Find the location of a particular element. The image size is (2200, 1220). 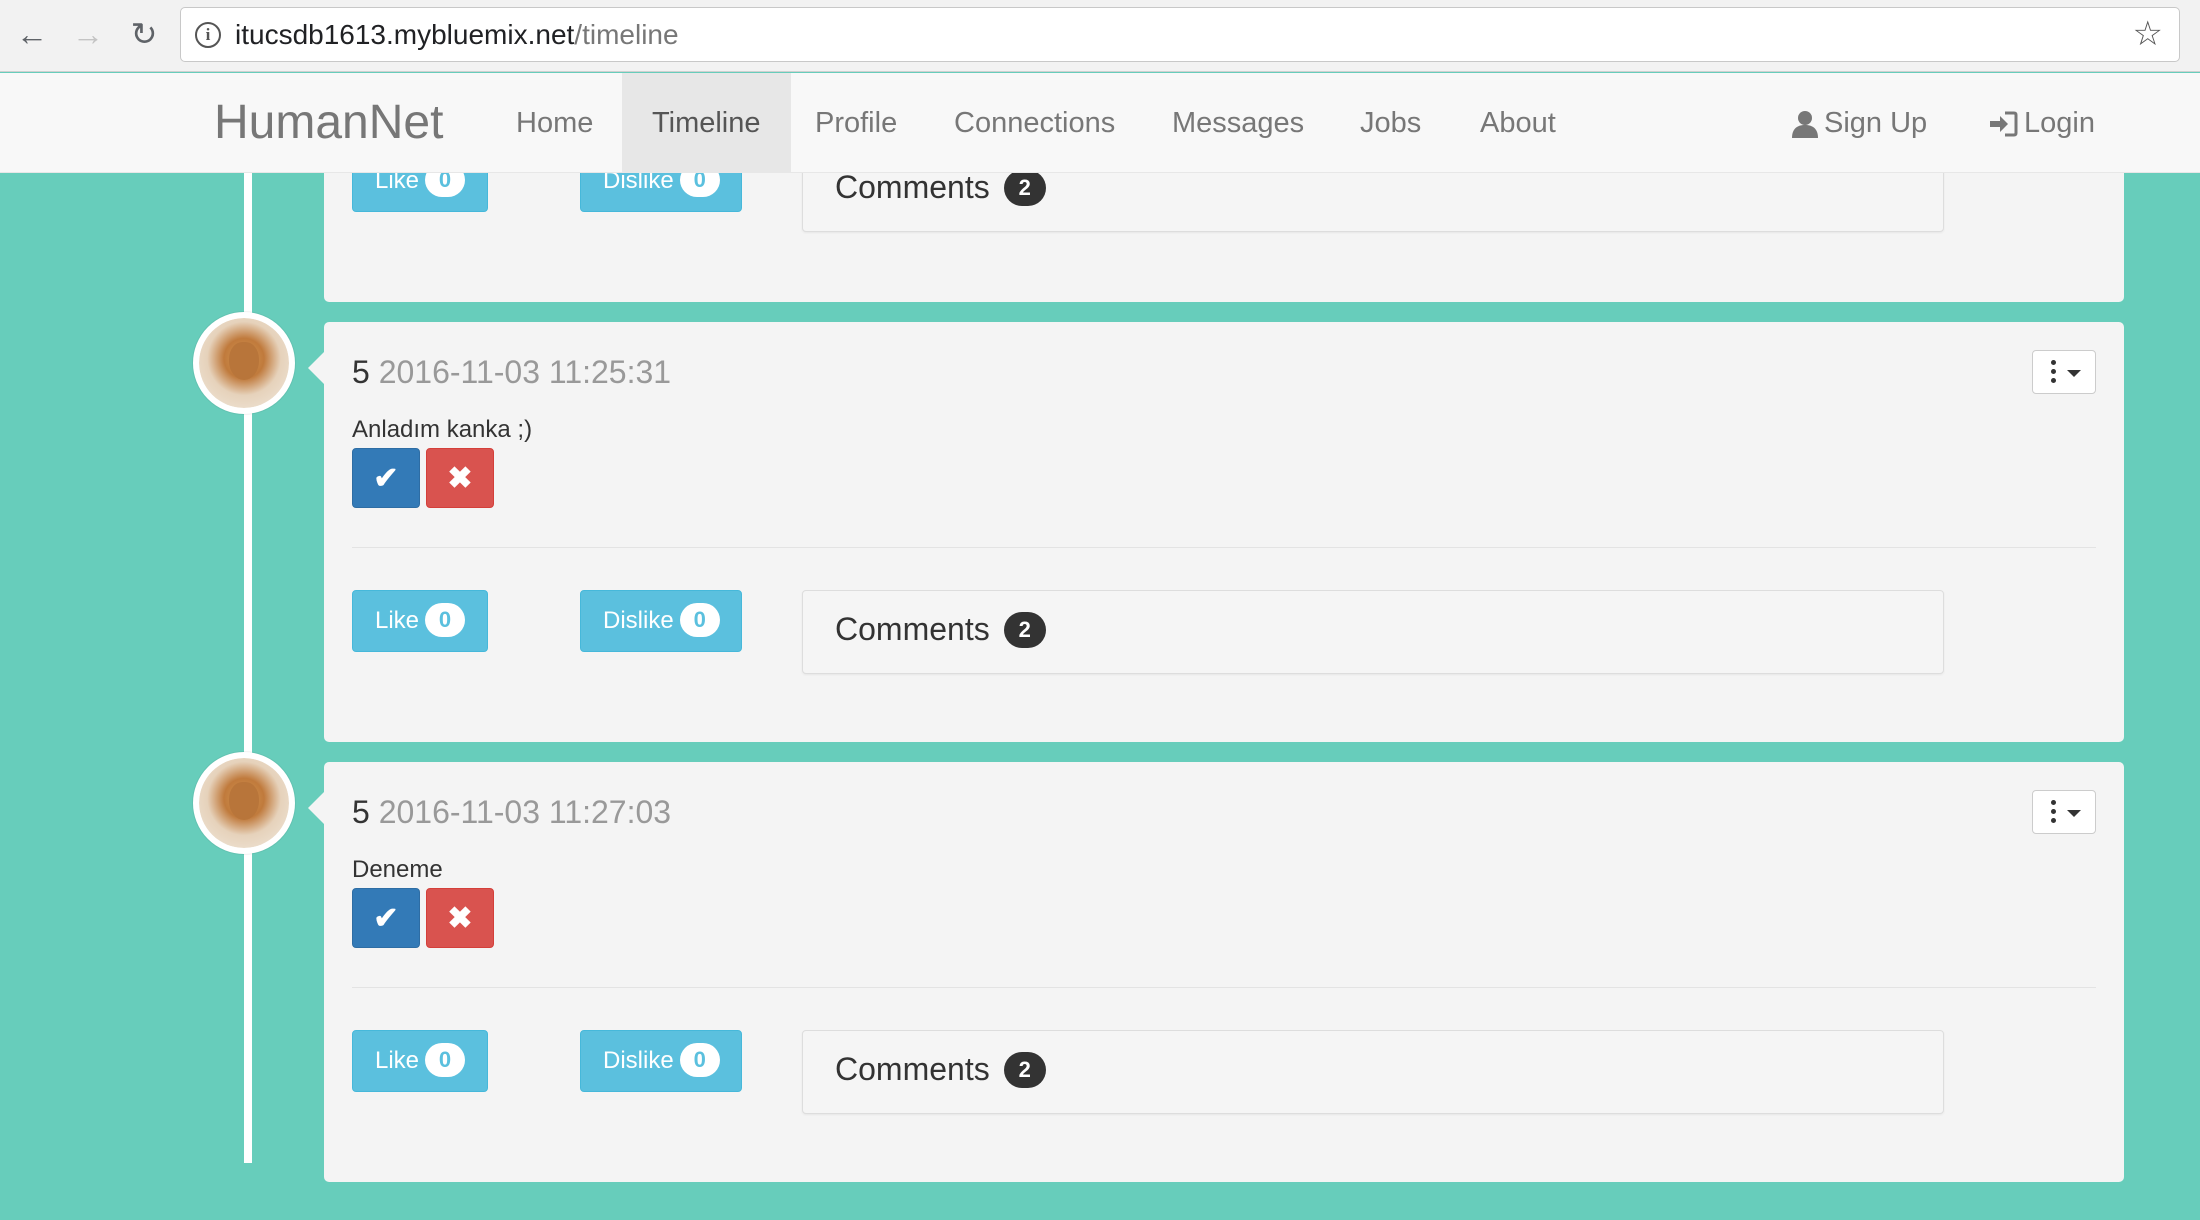

user-icon is located at coordinates (1805, 125).